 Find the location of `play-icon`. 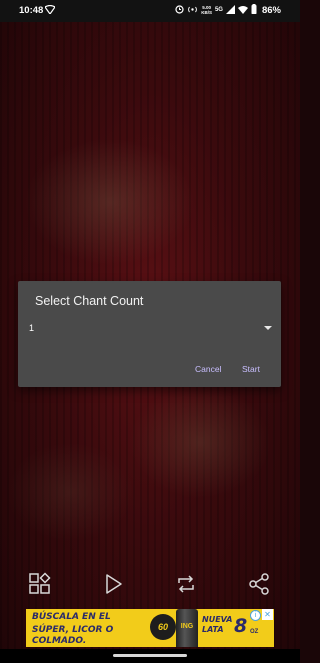

play-icon is located at coordinates (113, 584).